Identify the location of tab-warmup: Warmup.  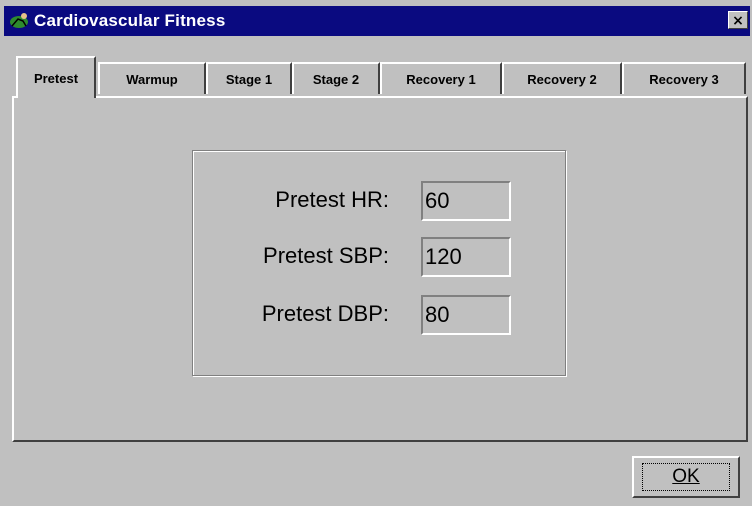
(152, 78).